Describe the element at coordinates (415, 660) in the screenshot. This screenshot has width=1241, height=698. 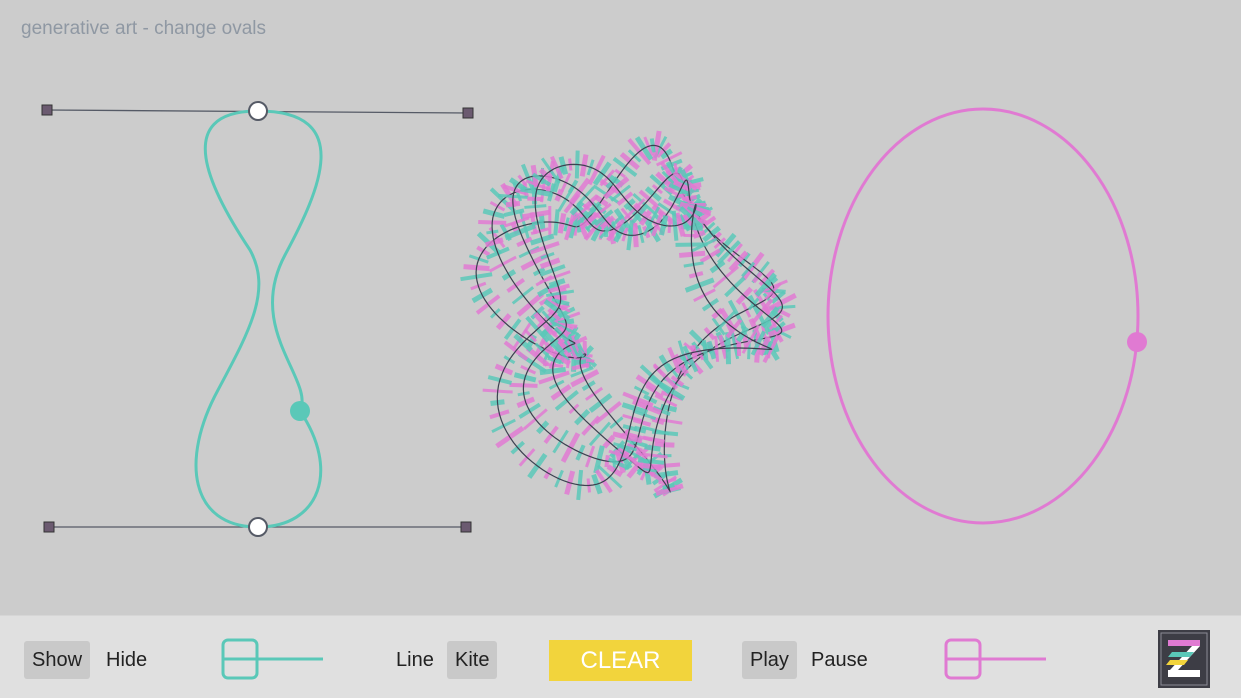
I see `line-button: Line` at that location.